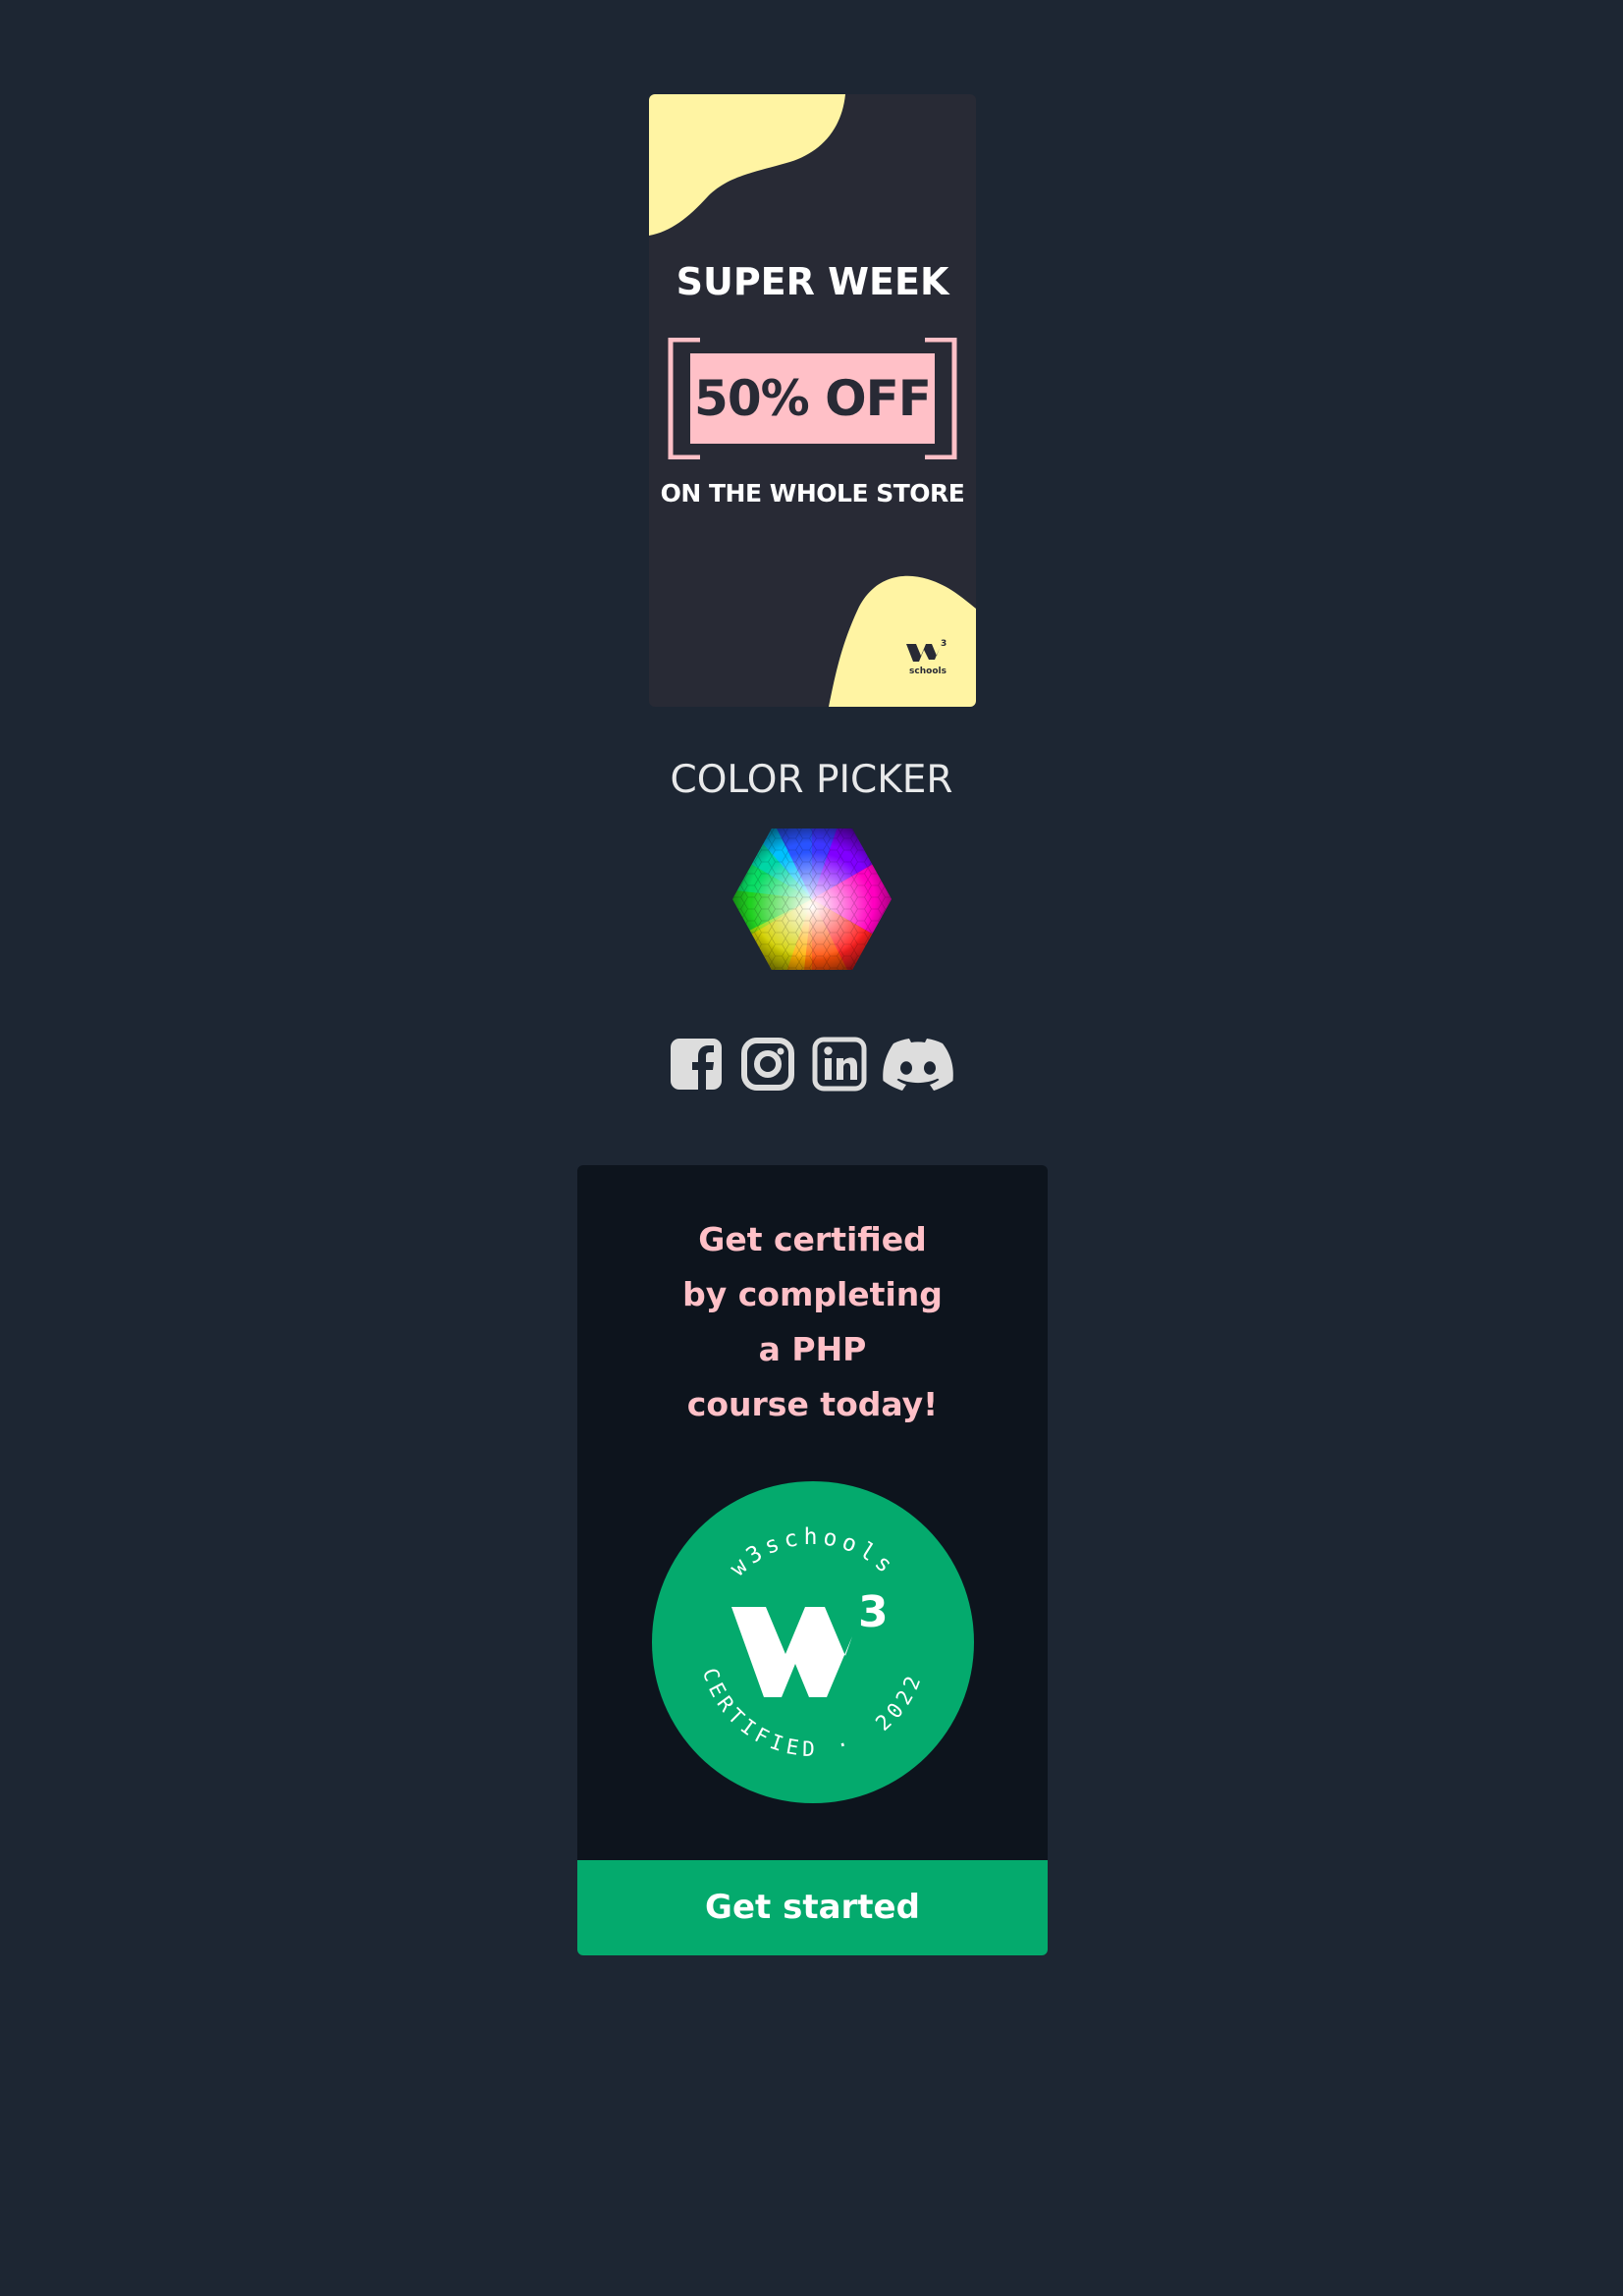  What do you see at coordinates (812, 1907) in the screenshot?
I see `get-started-button: Get started` at bounding box center [812, 1907].